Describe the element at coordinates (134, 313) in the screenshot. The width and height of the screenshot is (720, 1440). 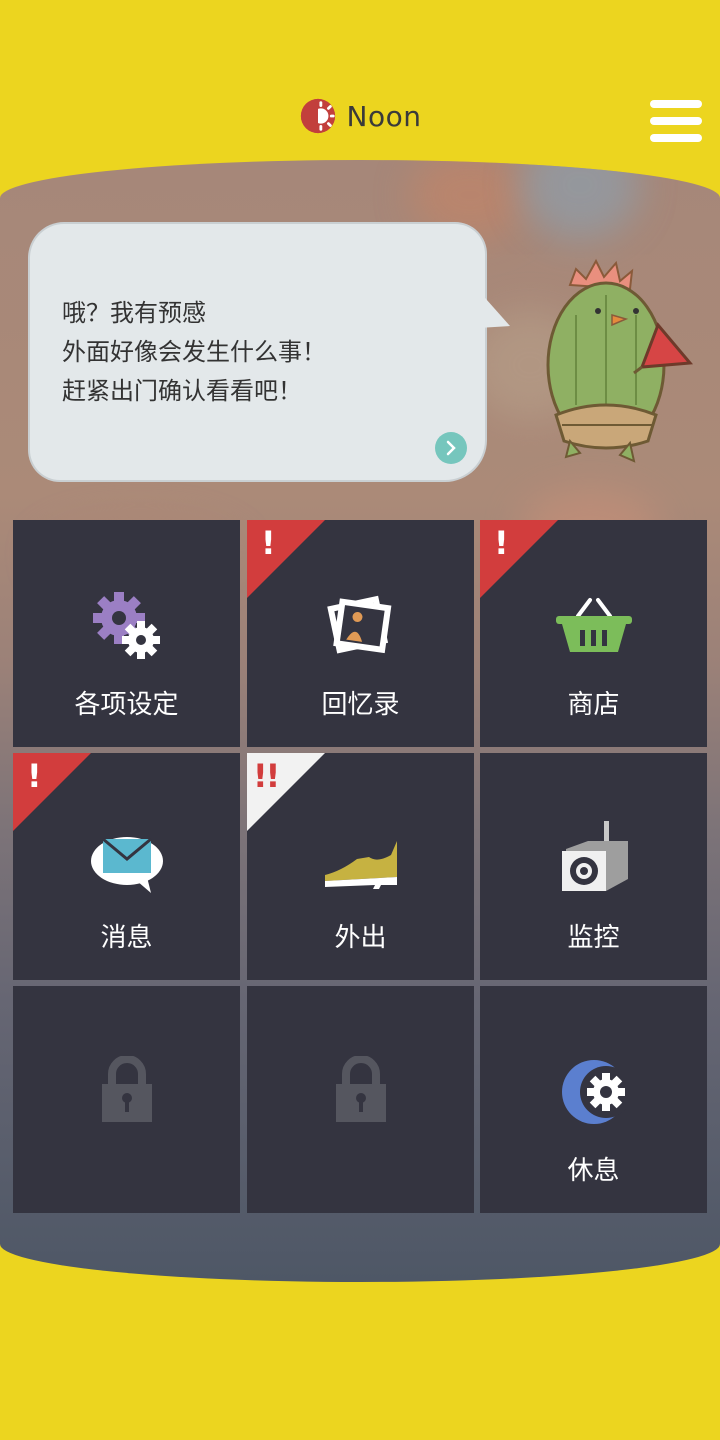
I see `bubble-line-1: 哦？我有预感` at that location.